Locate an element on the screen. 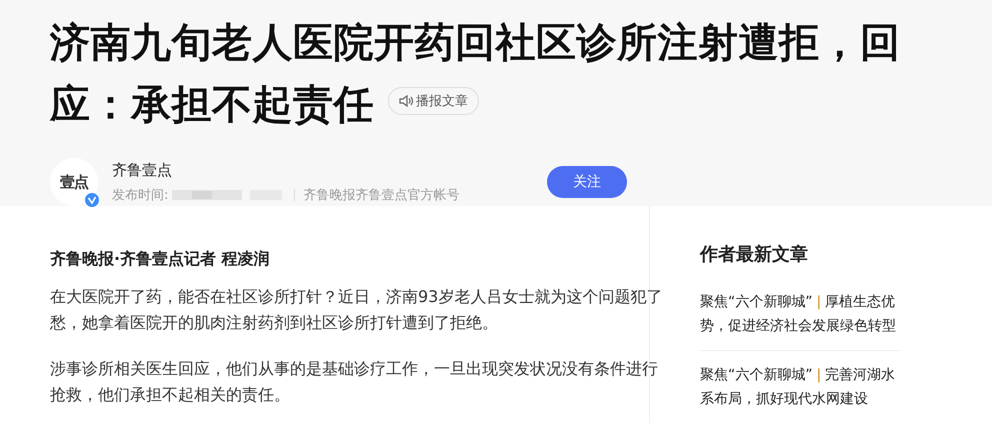  logo-text: 壹点 is located at coordinates (74, 182).